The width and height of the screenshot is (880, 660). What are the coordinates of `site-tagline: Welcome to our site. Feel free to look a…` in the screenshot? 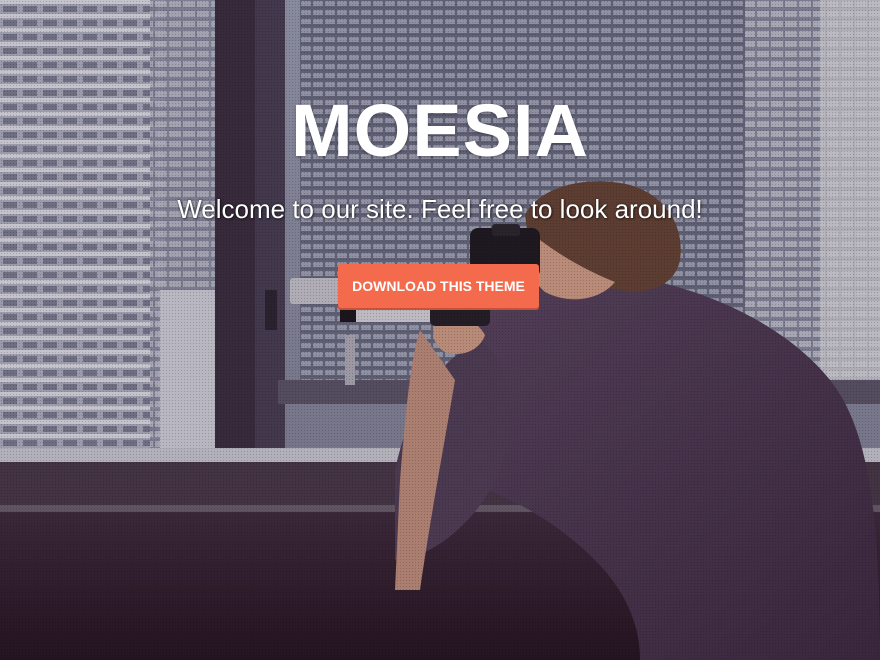 It's located at (440, 209).